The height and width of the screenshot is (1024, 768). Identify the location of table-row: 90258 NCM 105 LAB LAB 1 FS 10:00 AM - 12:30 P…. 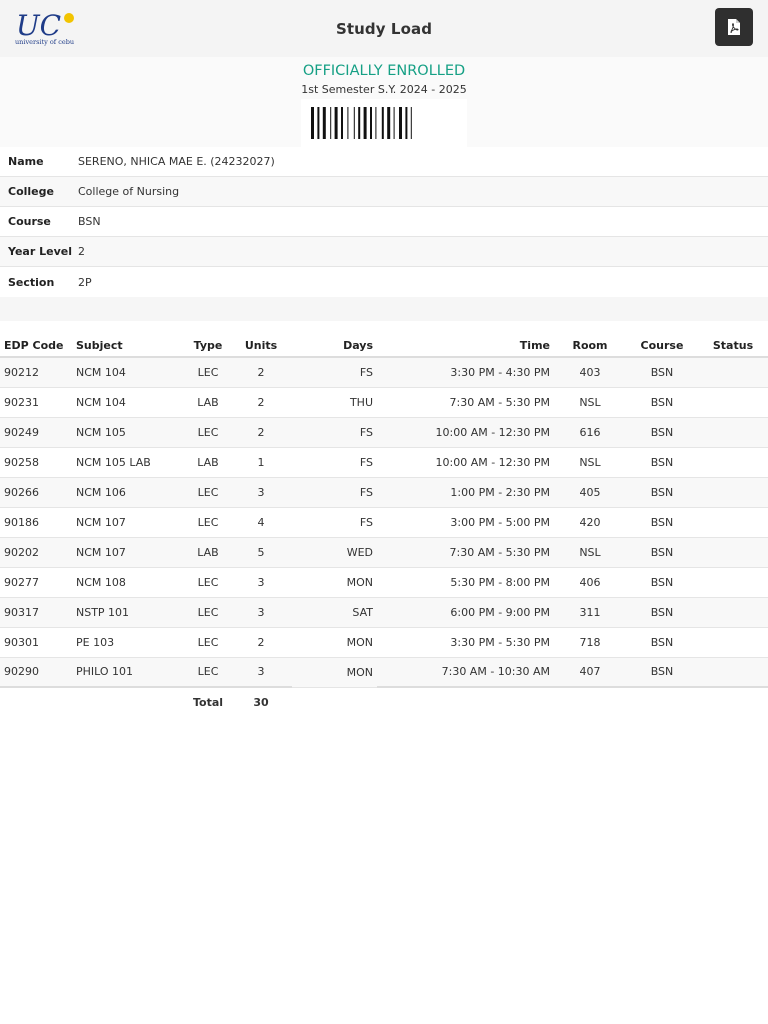
(384, 462).